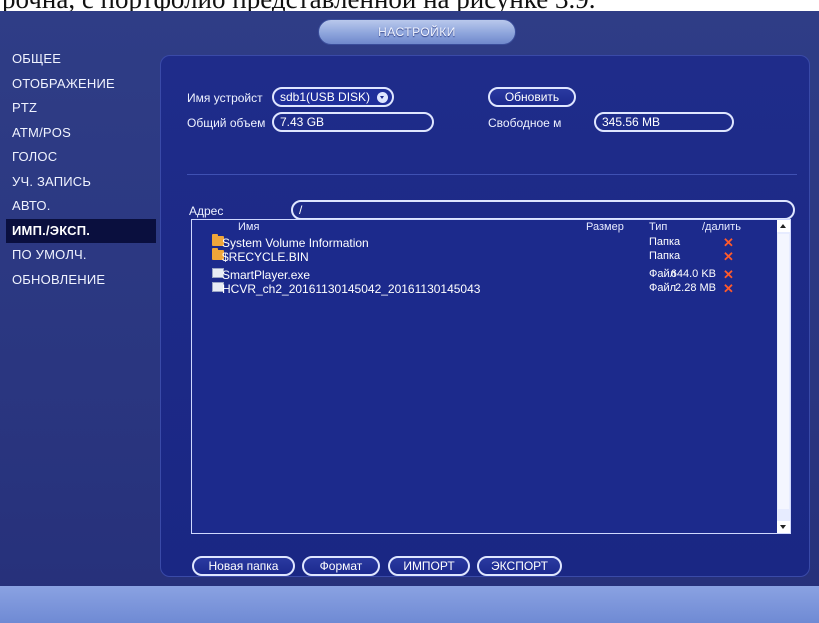 Image resolution: width=819 pixels, height=623 pixels. What do you see at coordinates (341, 566) in the screenshot?
I see `format-button: Формат` at bounding box center [341, 566].